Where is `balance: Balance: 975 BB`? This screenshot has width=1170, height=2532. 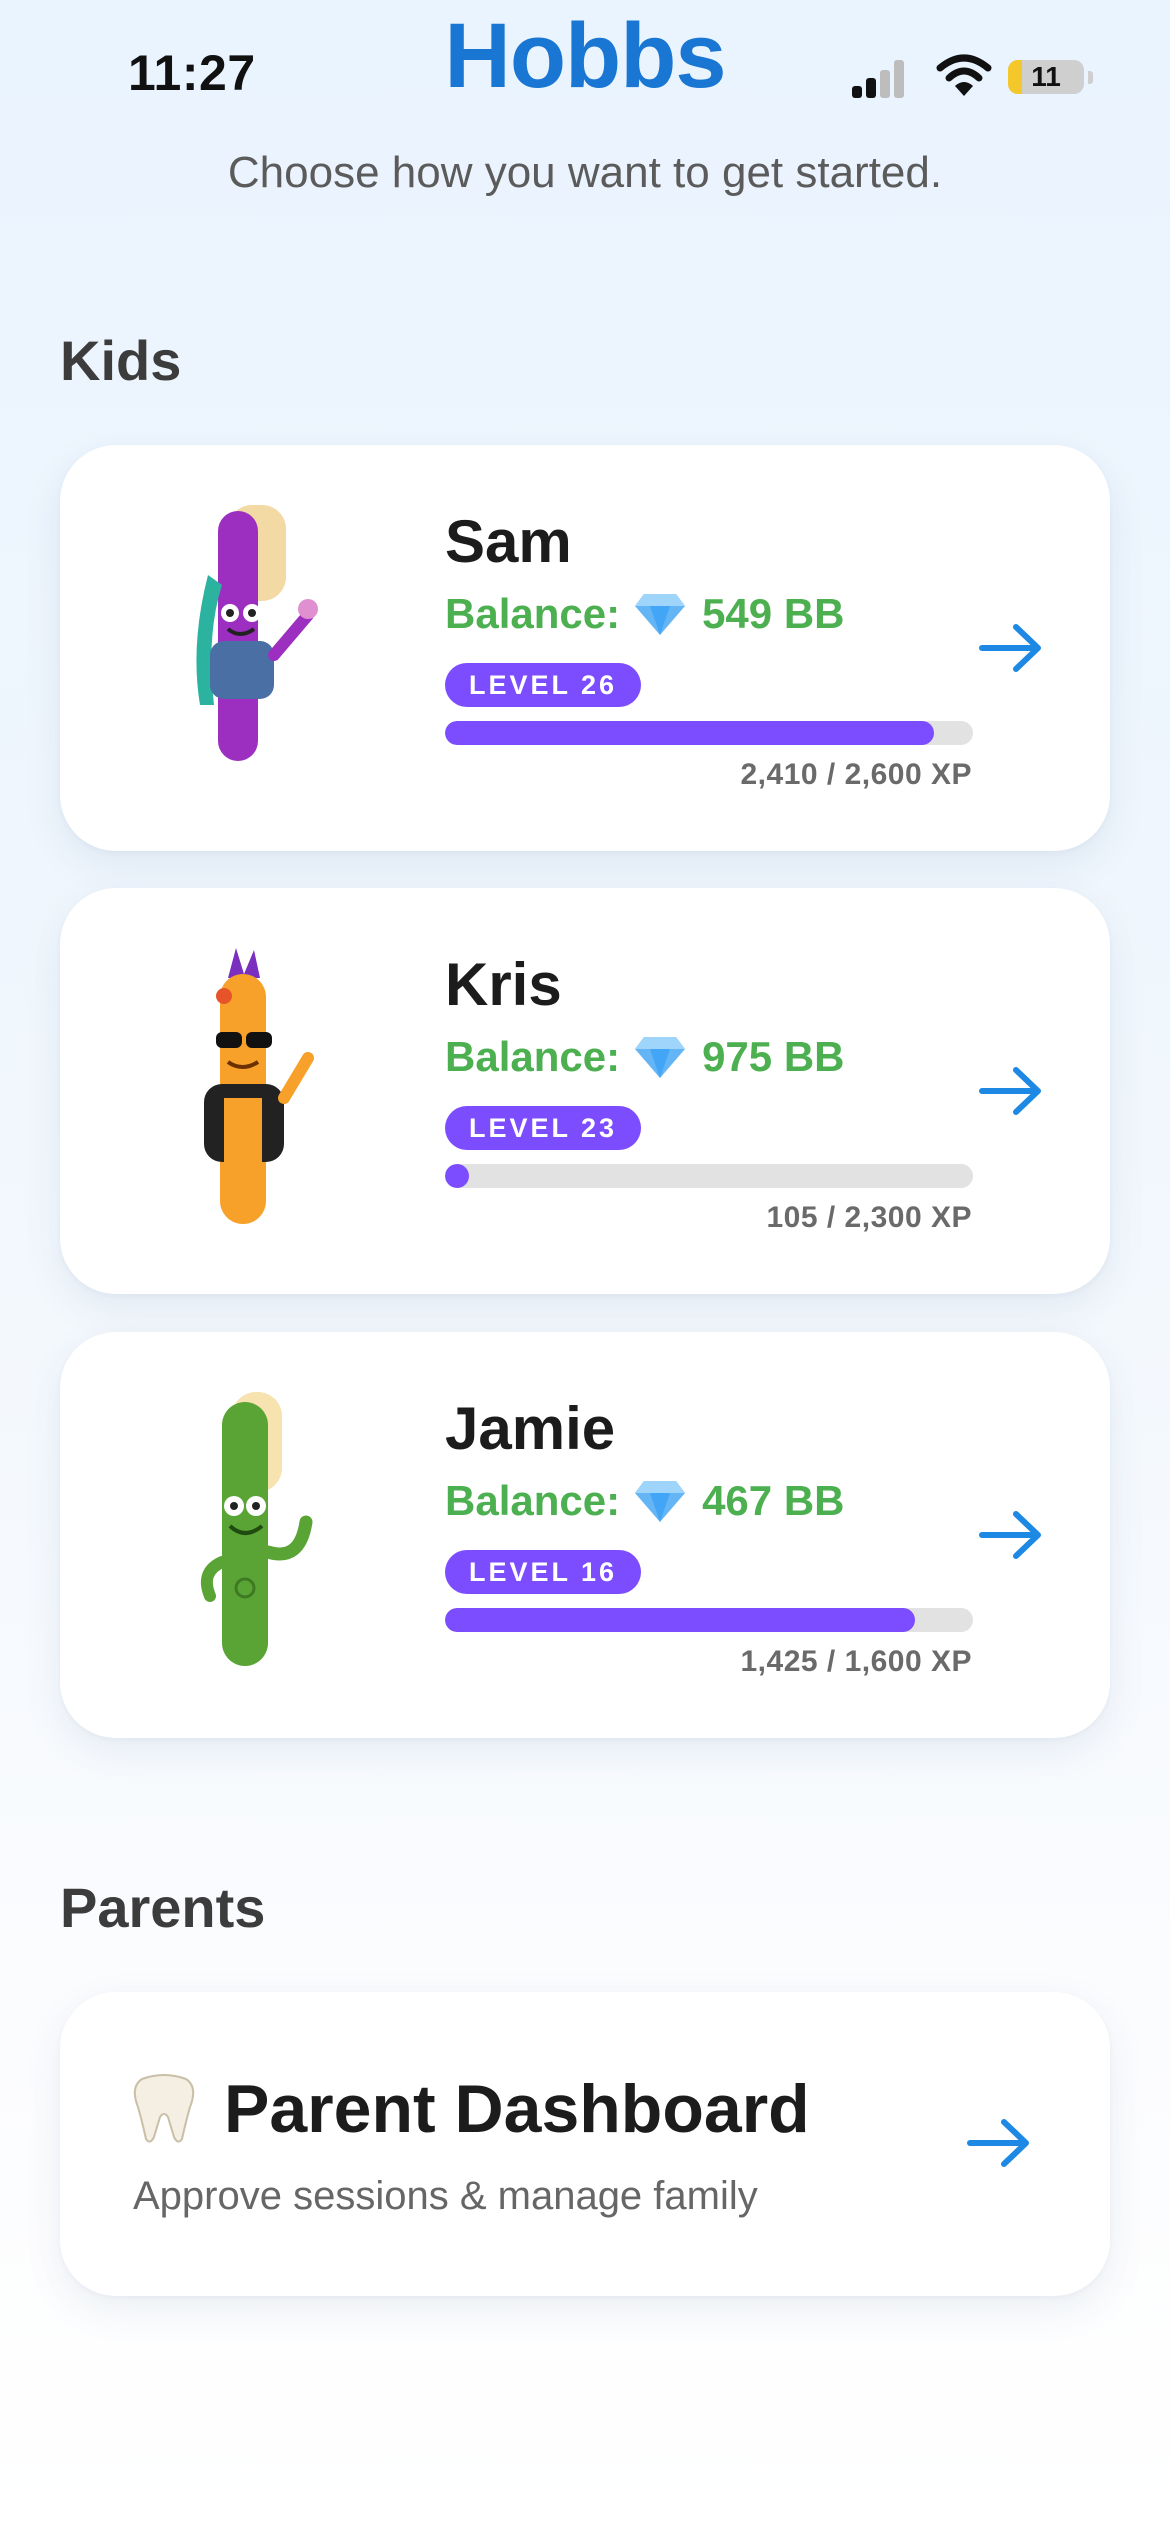
balance: Balance: 975 BB is located at coordinates (644, 1057).